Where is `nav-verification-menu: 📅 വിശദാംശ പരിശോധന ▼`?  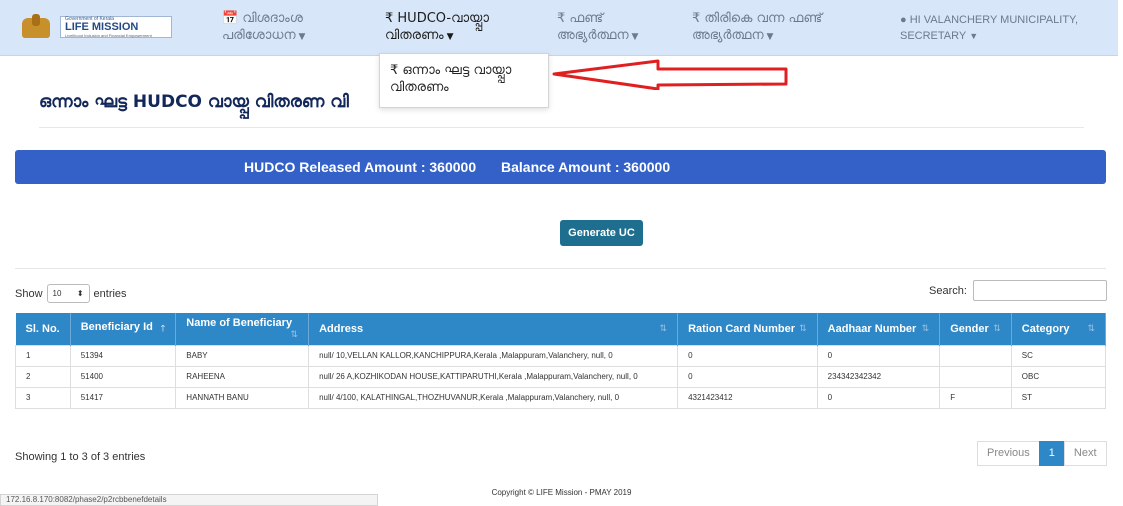
nav-verification-menu: 📅 വിശദാംശ പരിശോധന ▼ is located at coordinates (263, 28).